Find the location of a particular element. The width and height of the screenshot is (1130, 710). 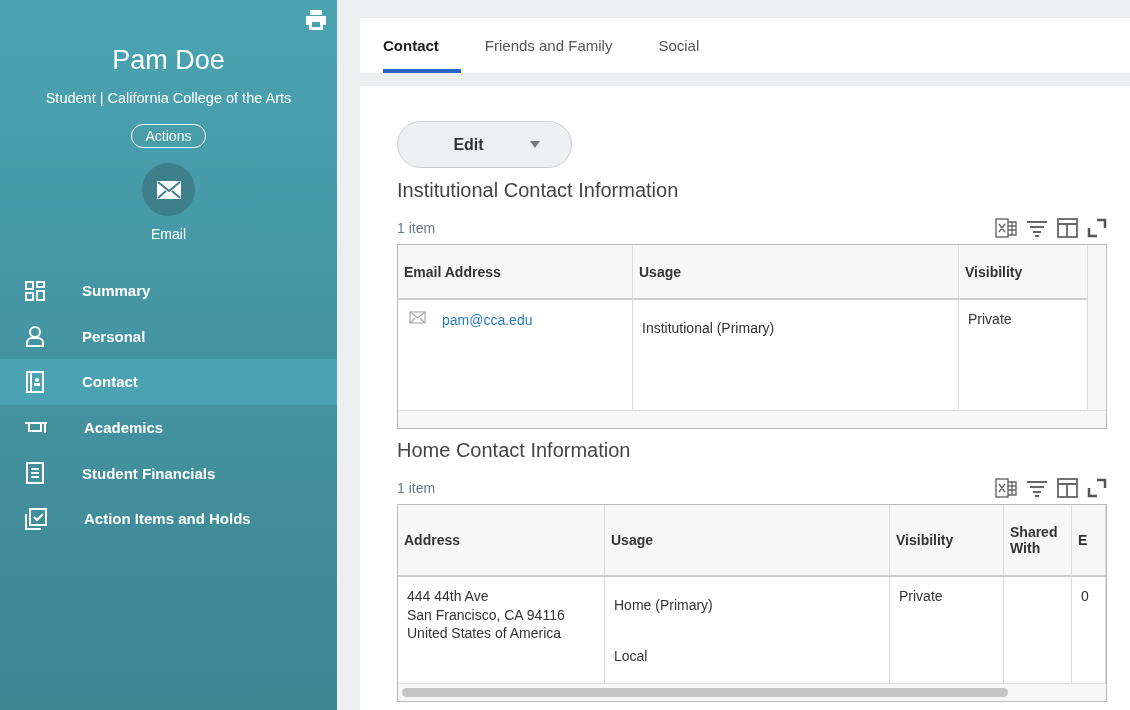

nav-label: Action Items and Holds is located at coordinates (167, 519).